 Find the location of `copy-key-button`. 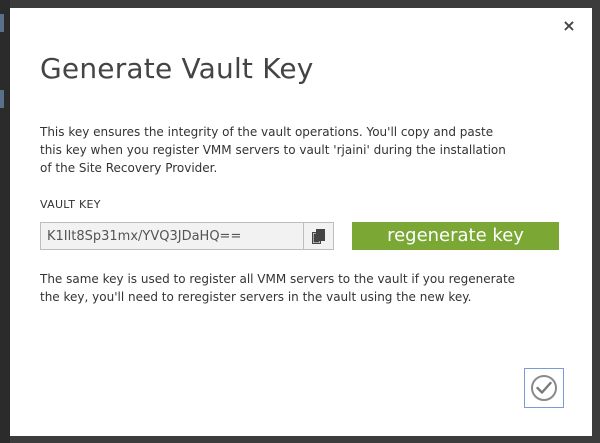

copy-key-button is located at coordinates (319, 236).